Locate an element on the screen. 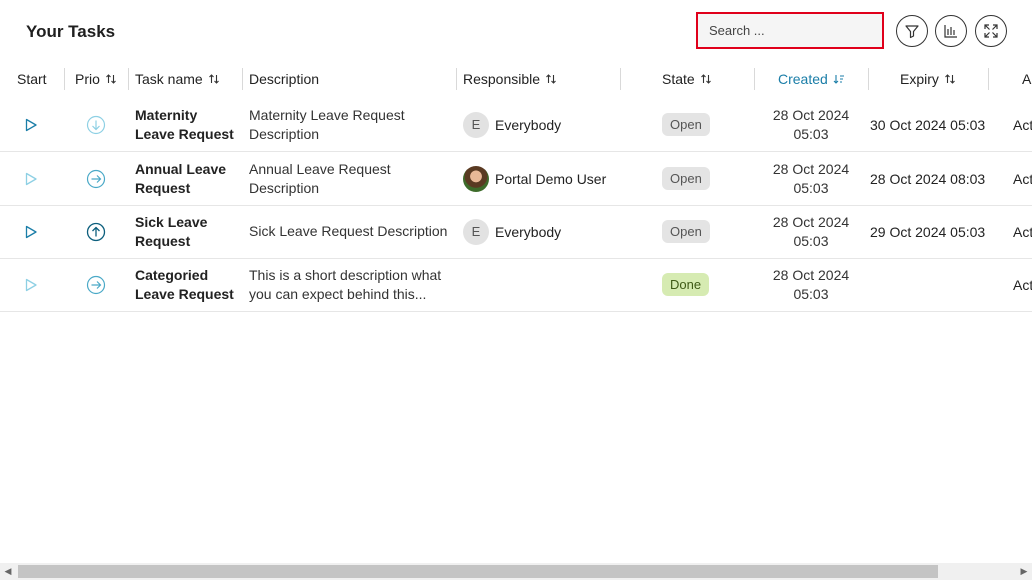 The image size is (1032, 580). task-description: Annual Leave Request is located at coordinates (320, 168).